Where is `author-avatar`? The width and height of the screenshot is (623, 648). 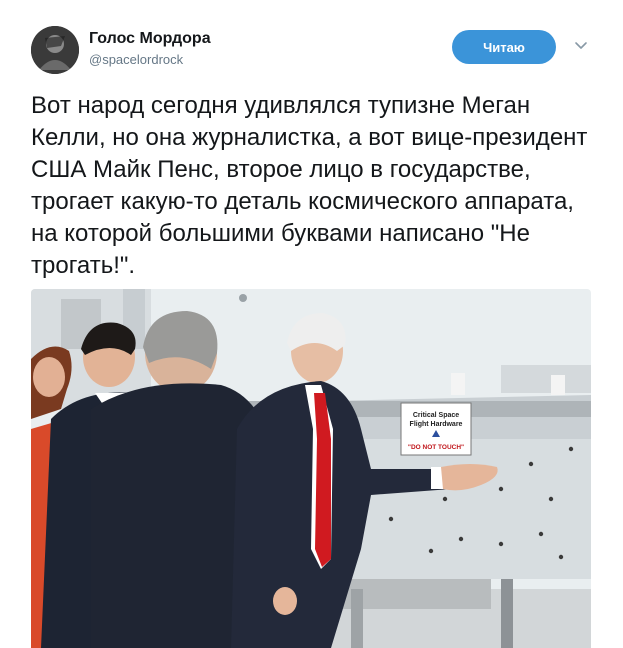
author-avatar is located at coordinates (55, 50).